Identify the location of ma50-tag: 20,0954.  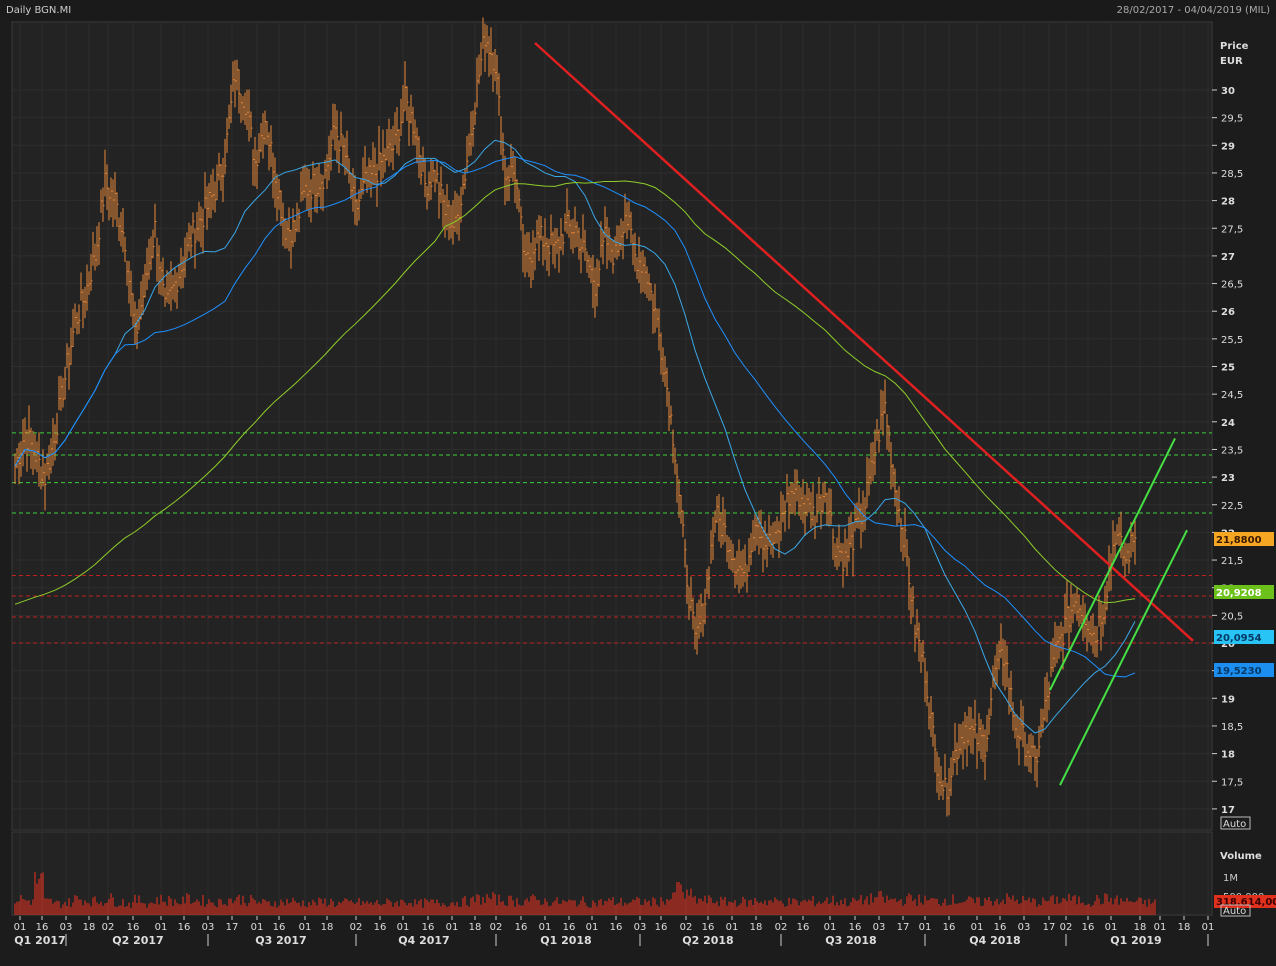
(1239, 638).